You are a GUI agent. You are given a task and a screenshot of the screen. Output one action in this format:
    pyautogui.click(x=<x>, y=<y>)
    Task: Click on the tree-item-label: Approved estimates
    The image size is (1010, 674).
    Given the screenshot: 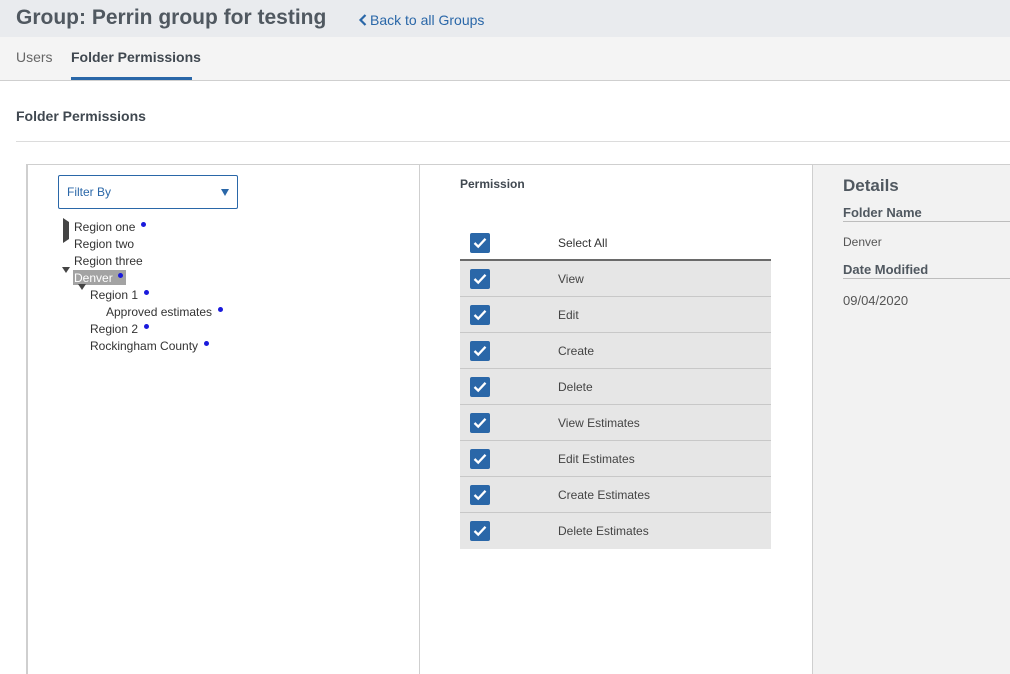 What is the action you would take?
    pyautogui.click(x=159, y=311)
    